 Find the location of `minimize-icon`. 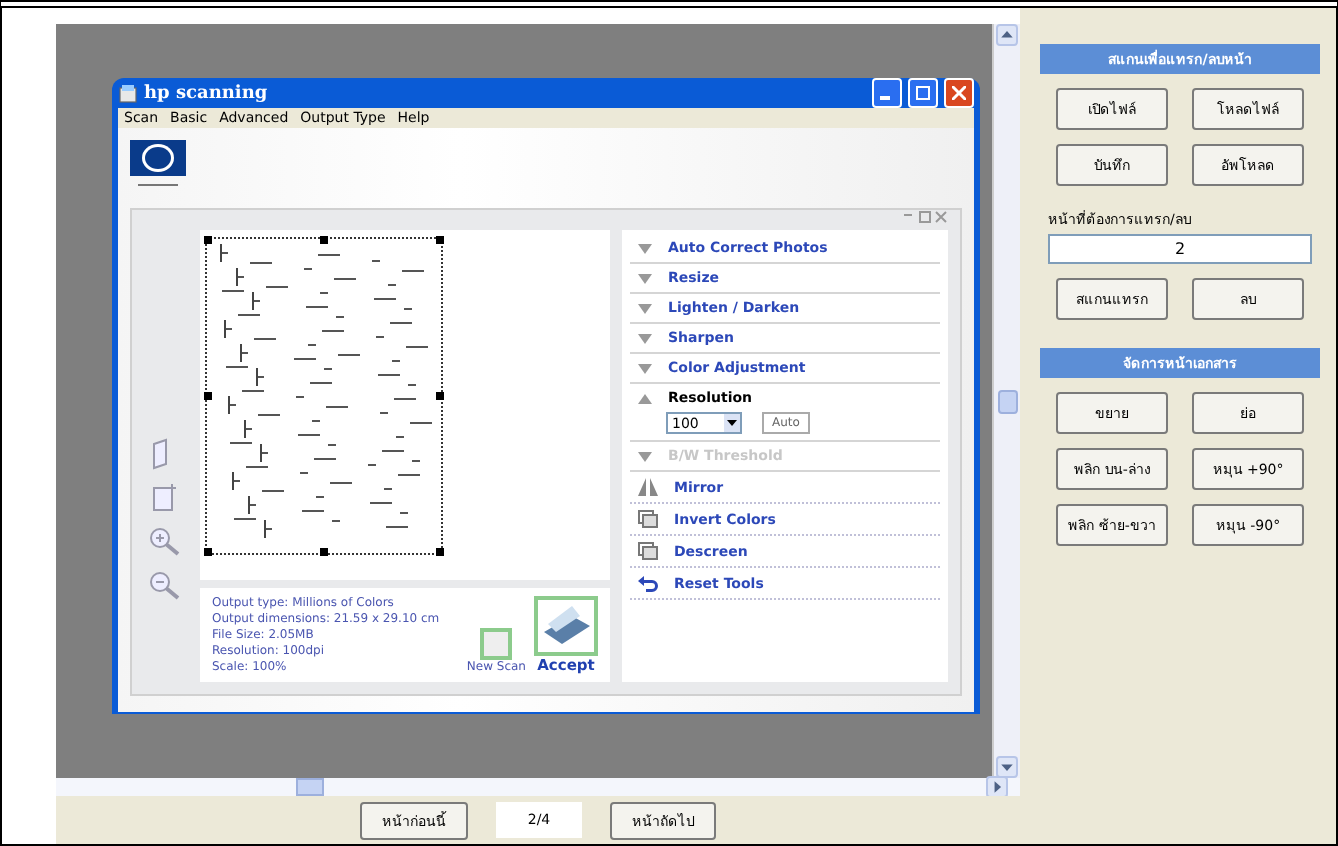

minimize-icon is located at coordinates (887, 93).